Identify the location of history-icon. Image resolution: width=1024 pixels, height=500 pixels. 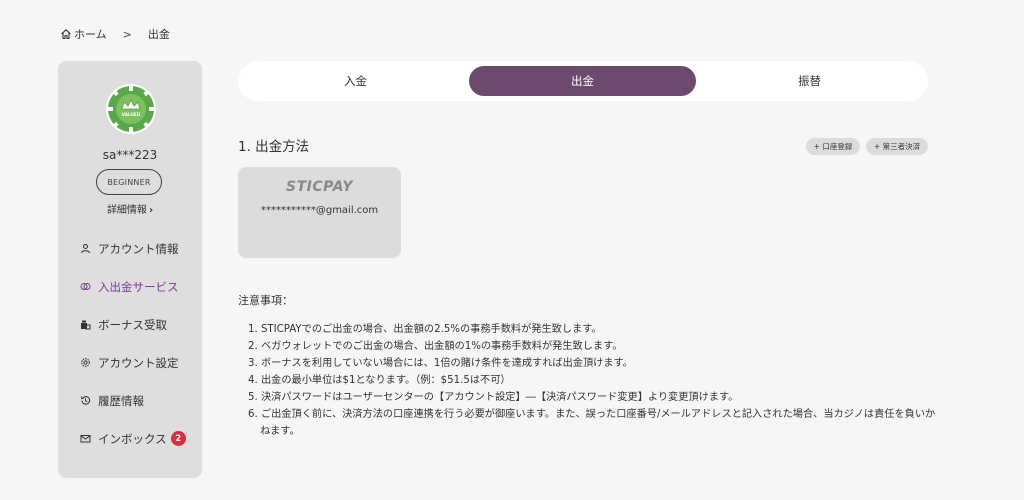
(86, 400).